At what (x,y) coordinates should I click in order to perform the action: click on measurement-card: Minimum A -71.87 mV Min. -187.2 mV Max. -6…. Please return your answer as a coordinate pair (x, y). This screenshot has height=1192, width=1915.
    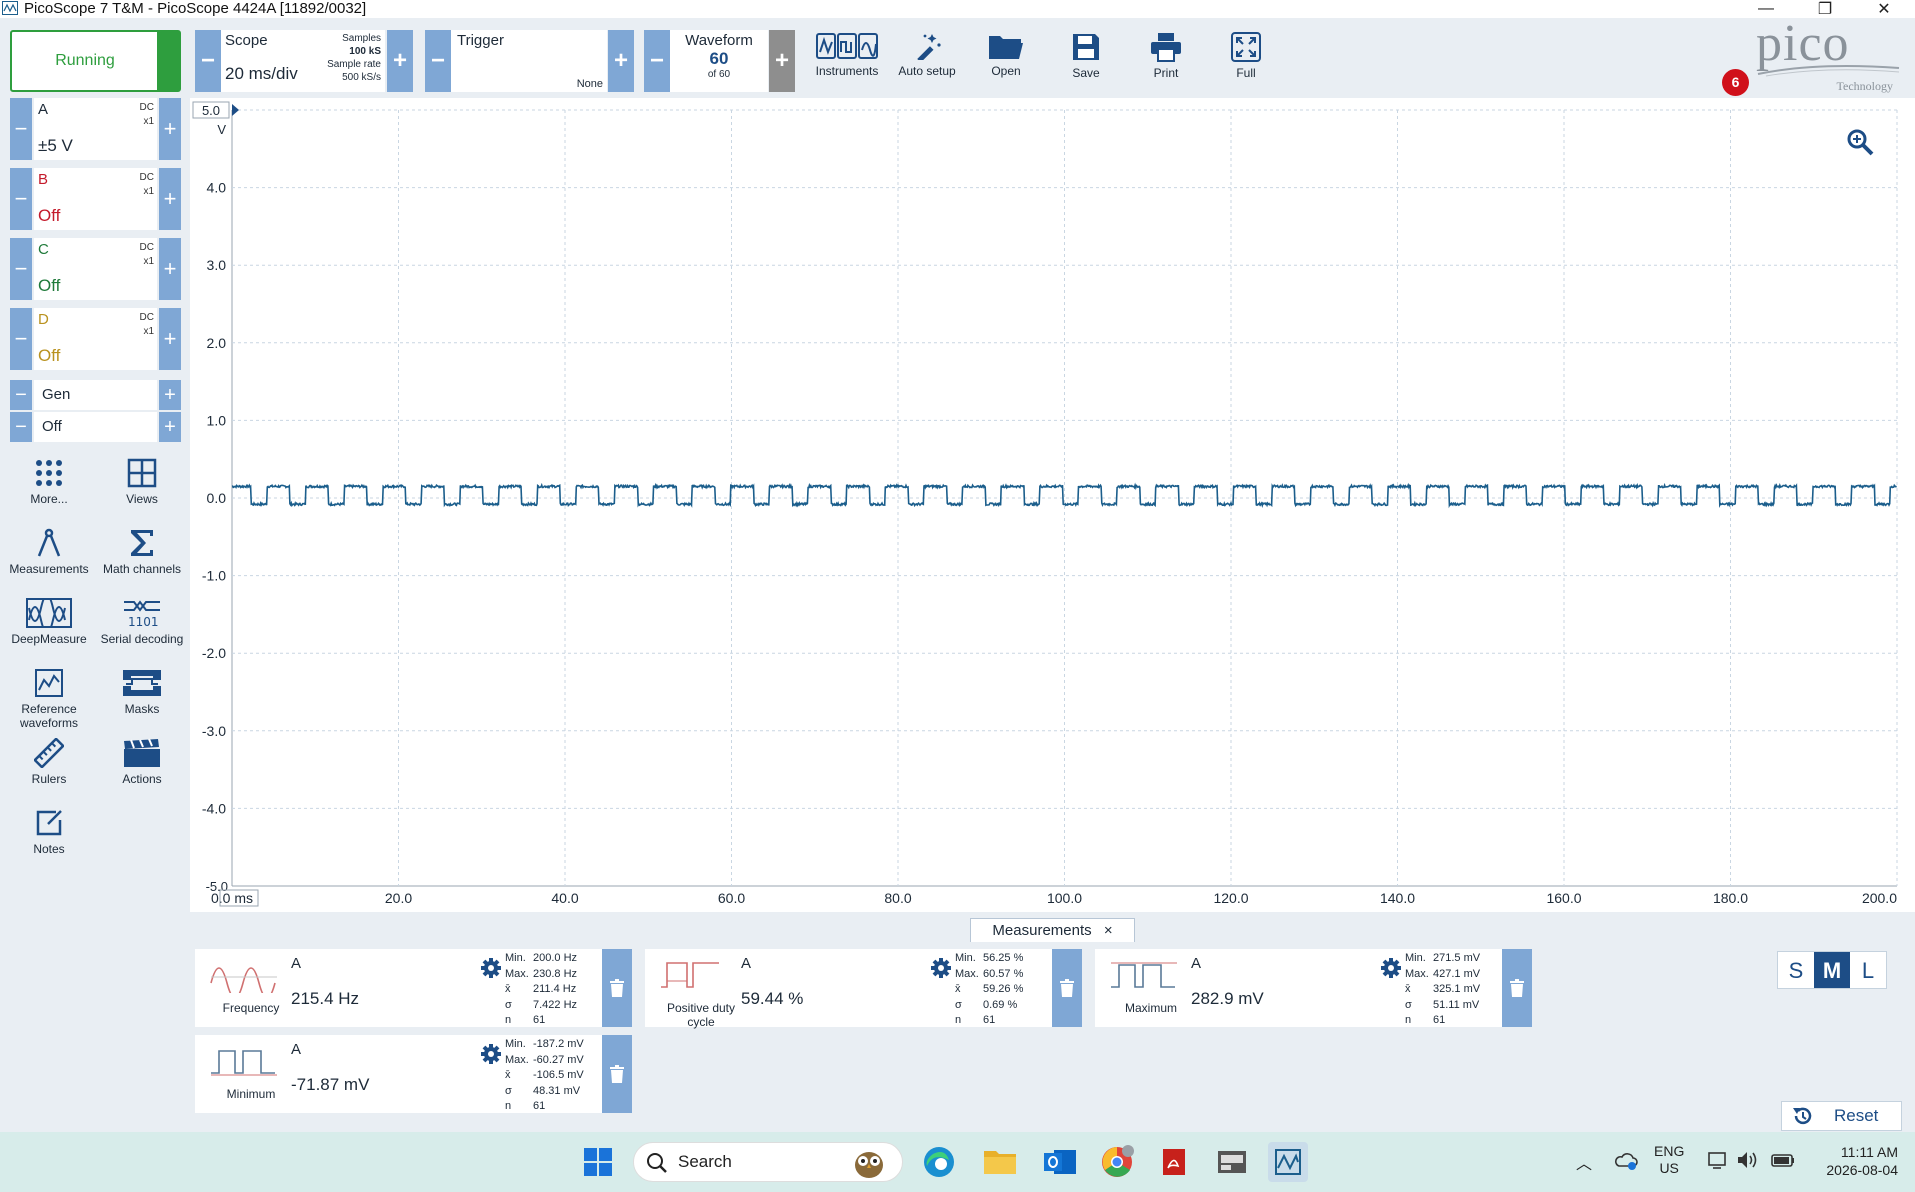
    Looking at the image, I should click on (413, 1074).